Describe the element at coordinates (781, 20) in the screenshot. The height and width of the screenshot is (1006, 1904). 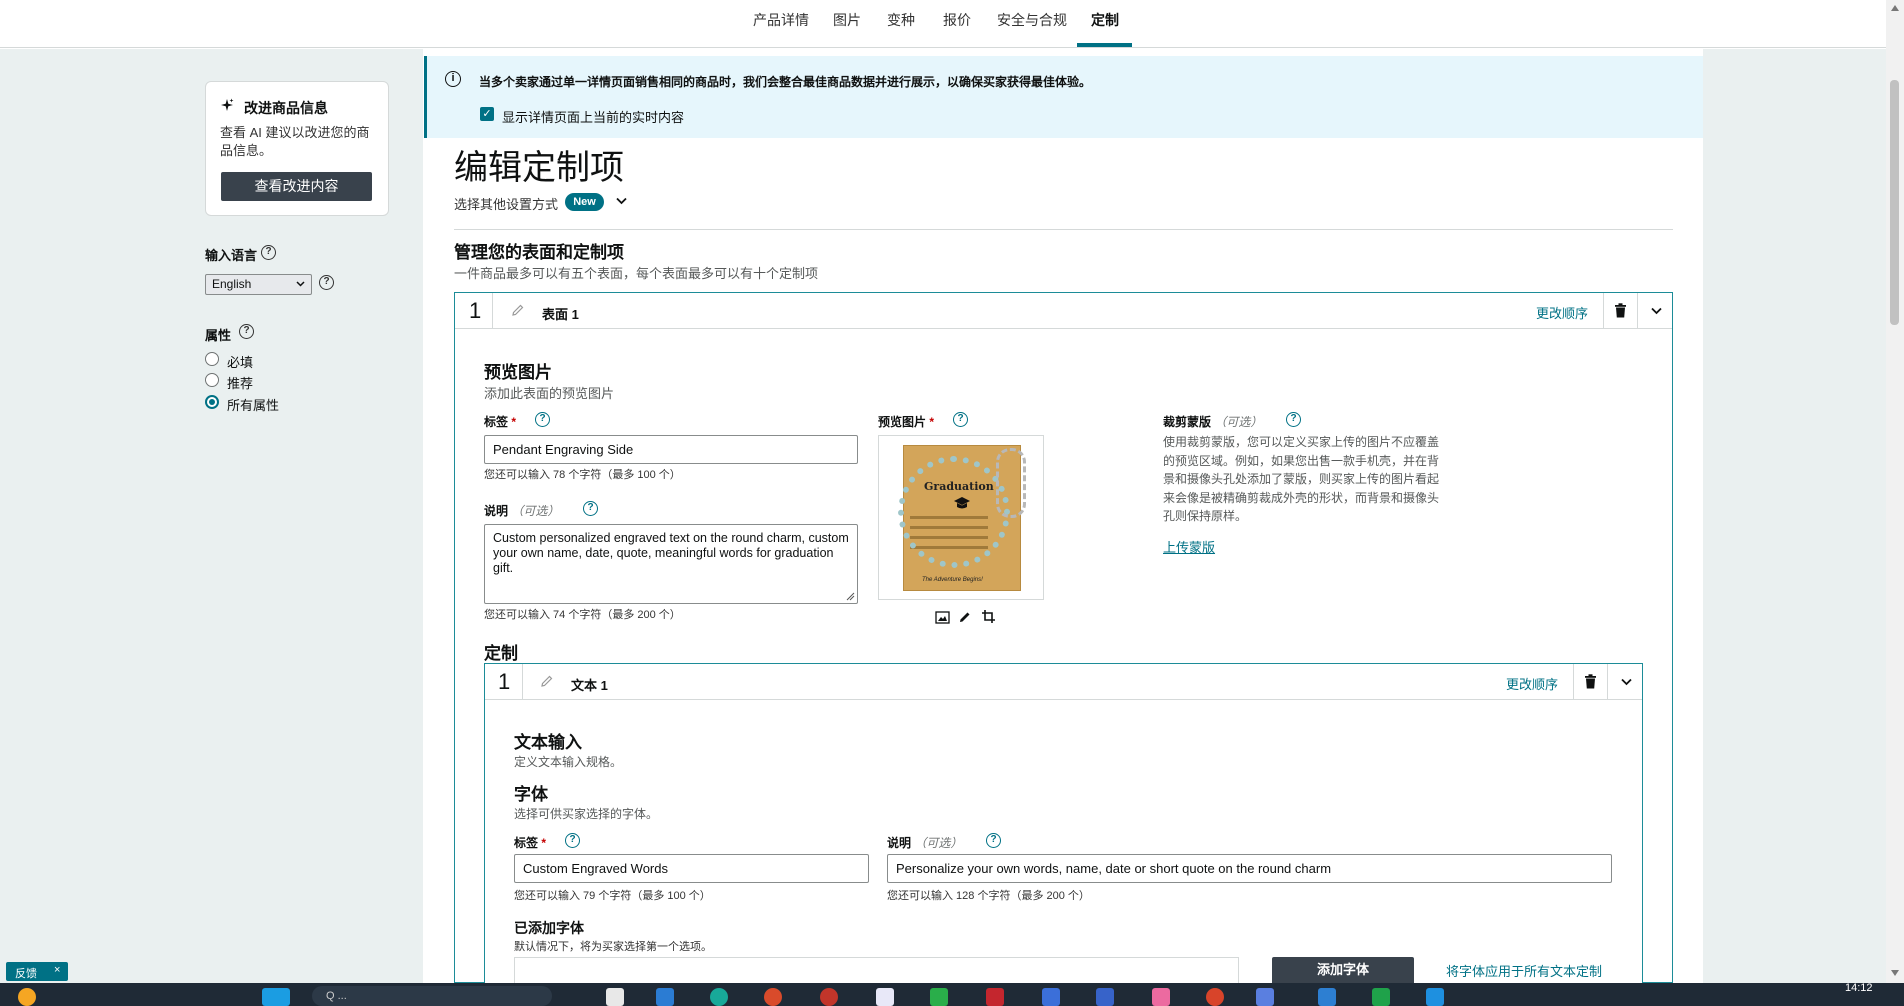
I see `tab-product-details: 产品详情` at that location.